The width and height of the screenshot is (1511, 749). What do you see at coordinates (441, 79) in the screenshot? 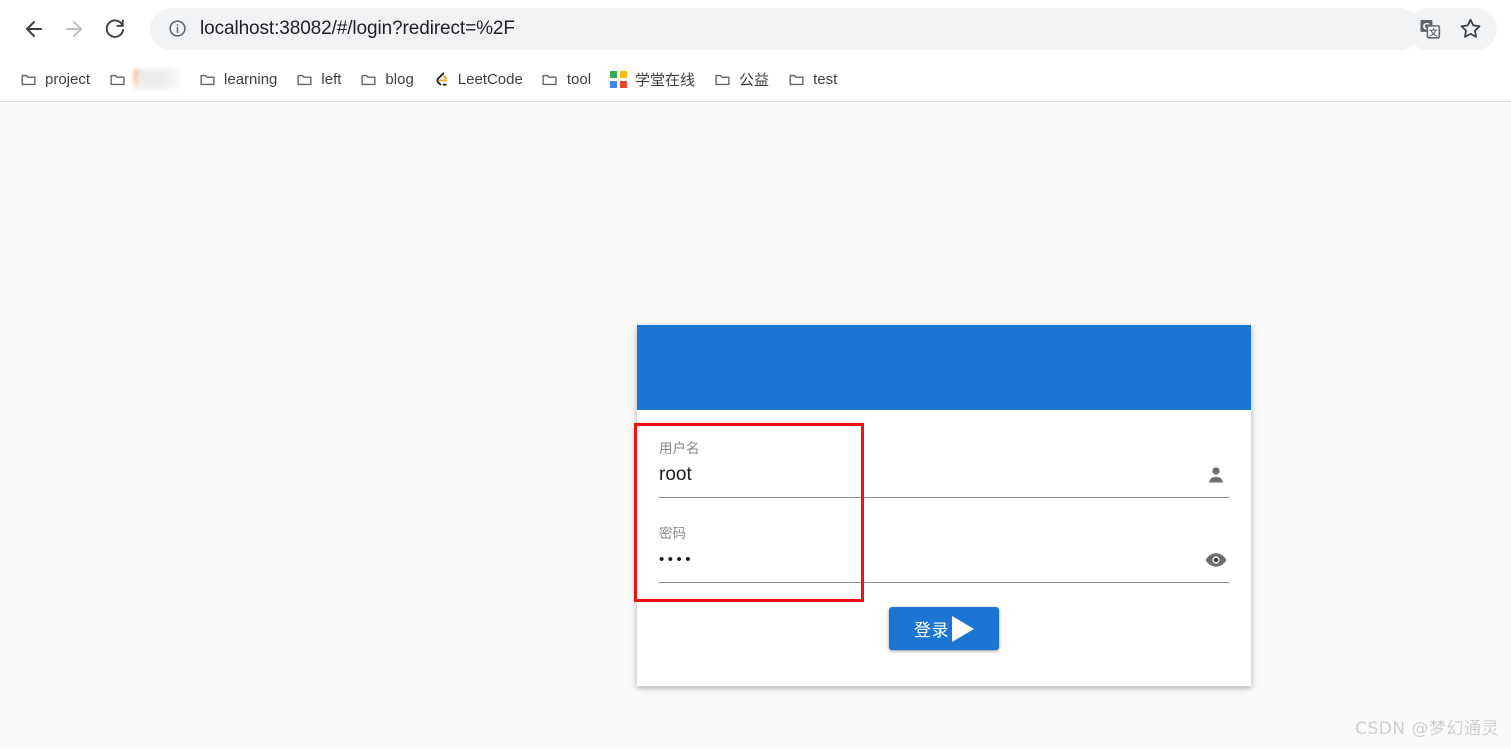
I see `leetcode-icon` at bounding box center [441, 79].